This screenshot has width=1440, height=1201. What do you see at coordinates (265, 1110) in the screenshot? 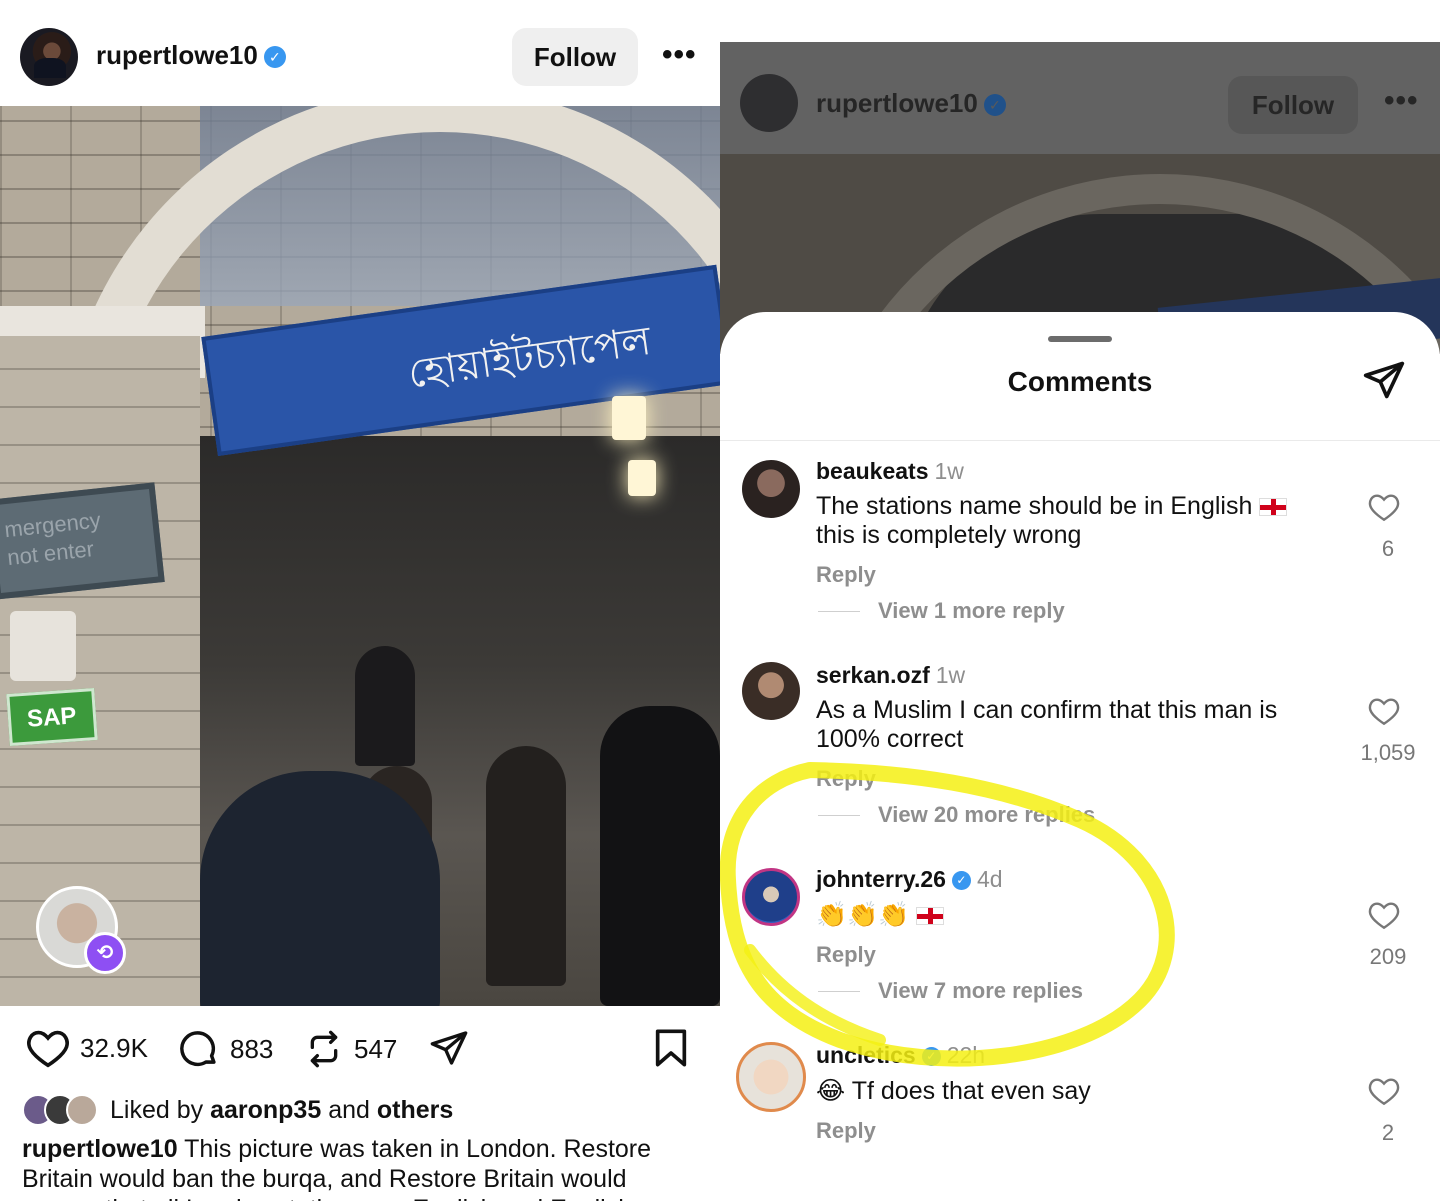
I see `liked-by-user: aaronp35` at bounding box center [265, 1110].